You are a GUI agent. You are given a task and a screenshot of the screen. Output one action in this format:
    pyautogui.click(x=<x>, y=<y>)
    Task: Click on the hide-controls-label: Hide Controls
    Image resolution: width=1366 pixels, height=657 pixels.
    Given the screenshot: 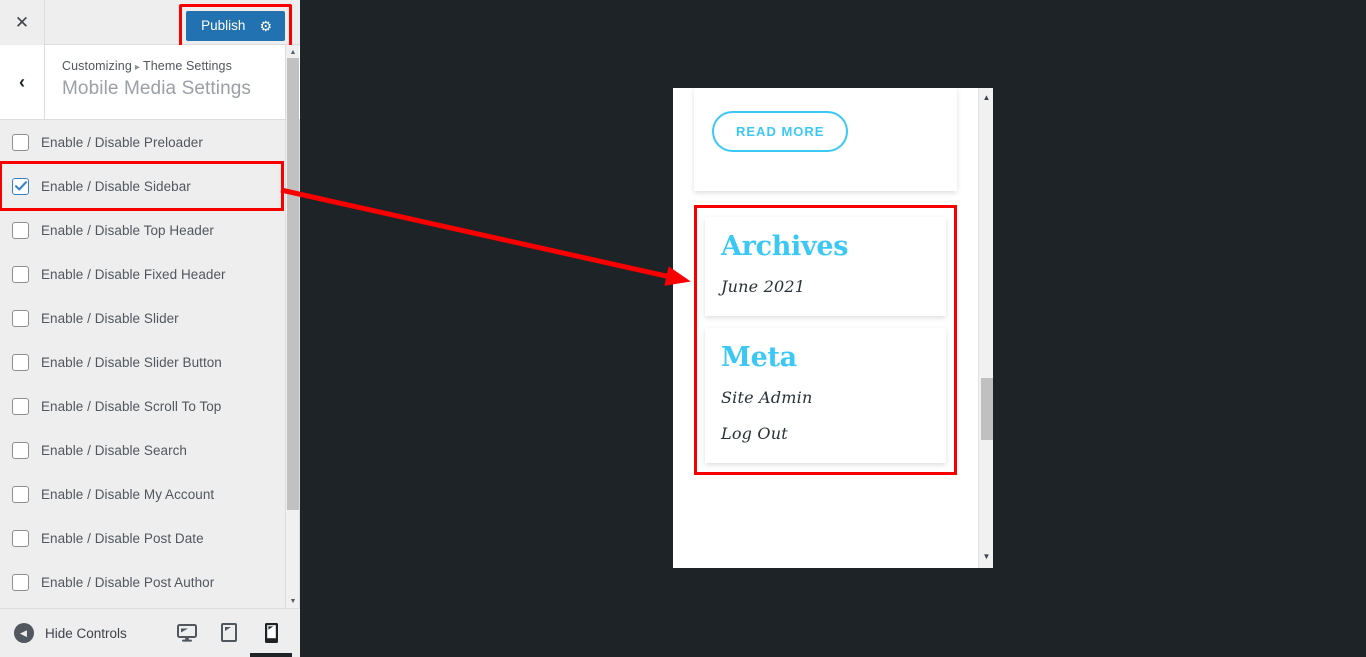 What is the action you would take?
    pyautogui.click(x=86, y=633)
    